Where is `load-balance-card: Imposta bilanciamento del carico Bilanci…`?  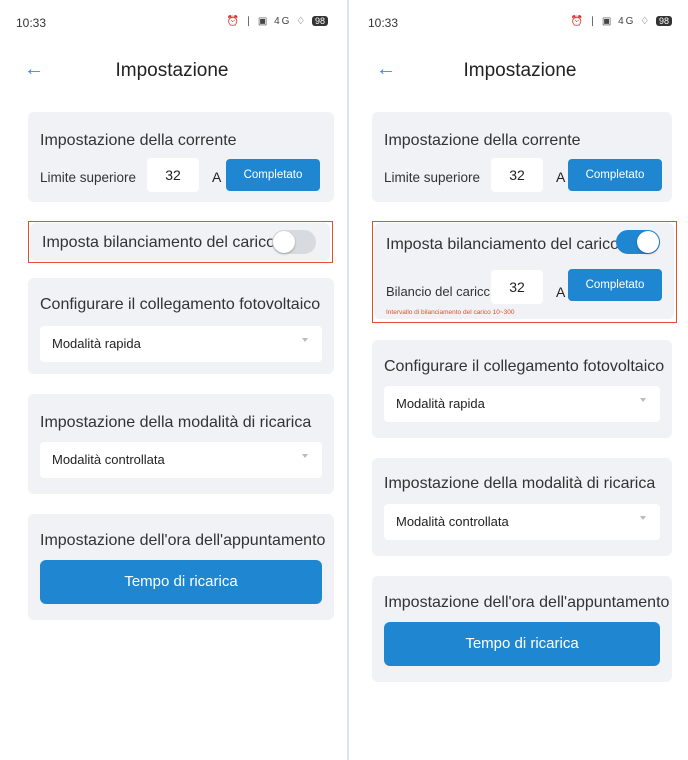
load-balance-card: Imposta bilanciamento del carico Bilanci… is located at coordinates (524, 271).